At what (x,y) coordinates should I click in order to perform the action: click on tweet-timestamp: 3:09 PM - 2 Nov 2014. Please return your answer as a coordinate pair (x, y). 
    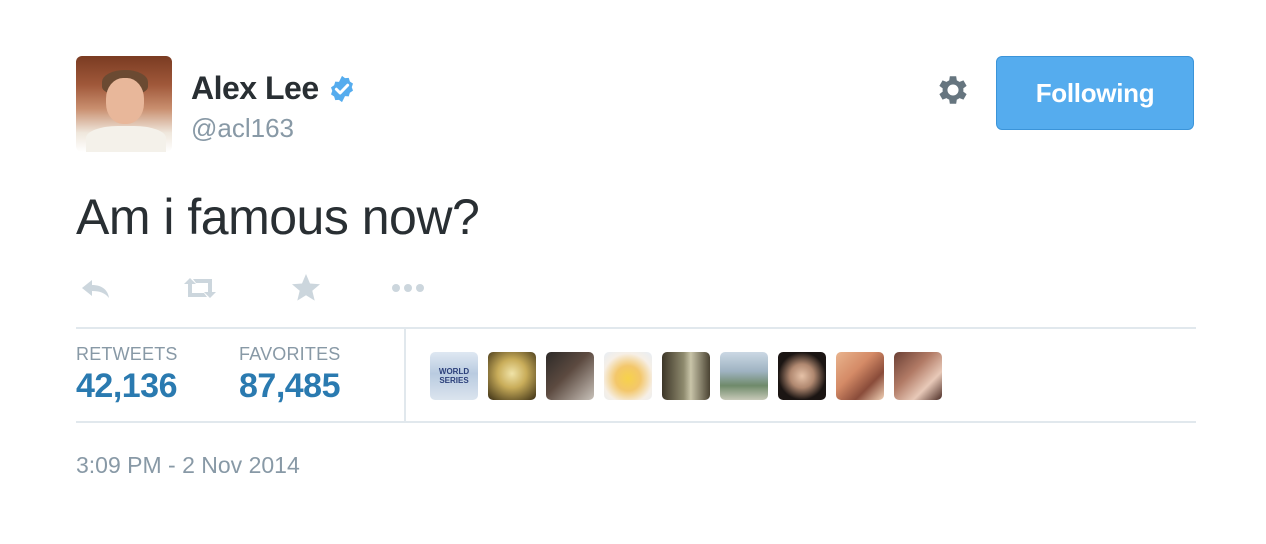
    Looking at the image, I should click on (188, 465).